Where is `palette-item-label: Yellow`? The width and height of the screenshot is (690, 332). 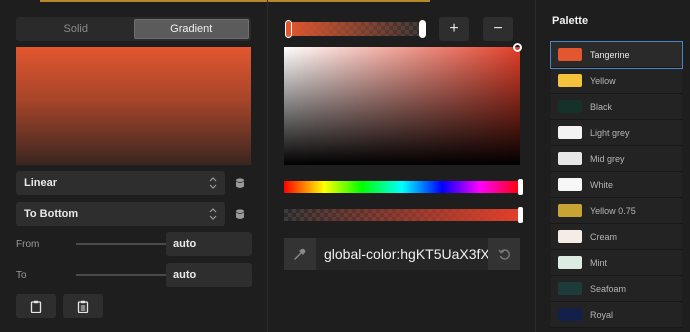
palette-item-label: Yellow is located at coordinates (603, 80).